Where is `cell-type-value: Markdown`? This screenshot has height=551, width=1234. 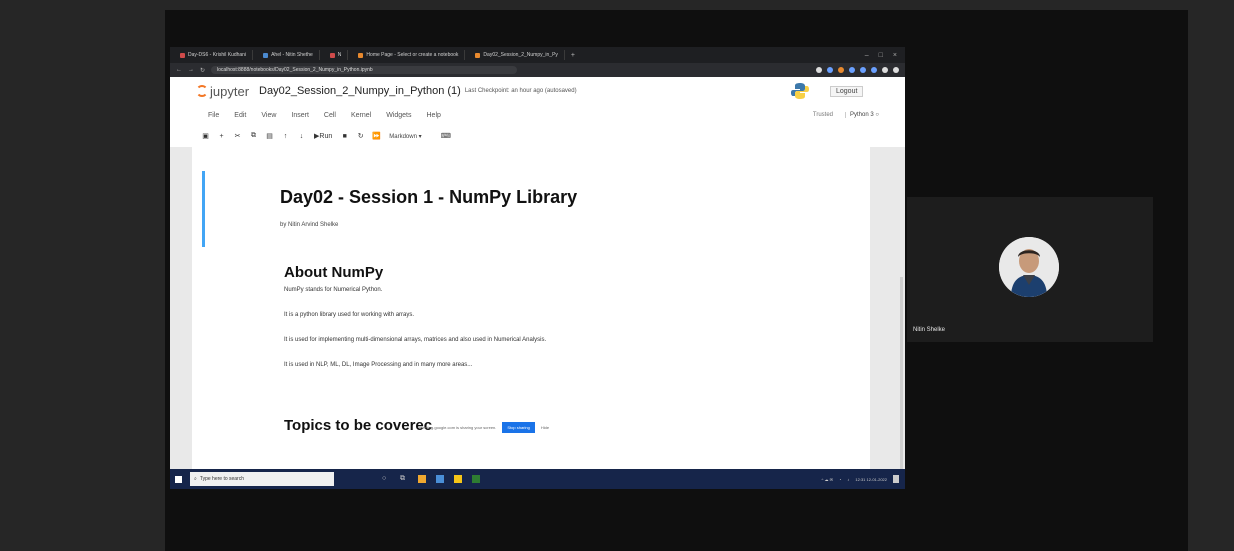 cell-type-value: Markdown is located at coordinates (403, 136).